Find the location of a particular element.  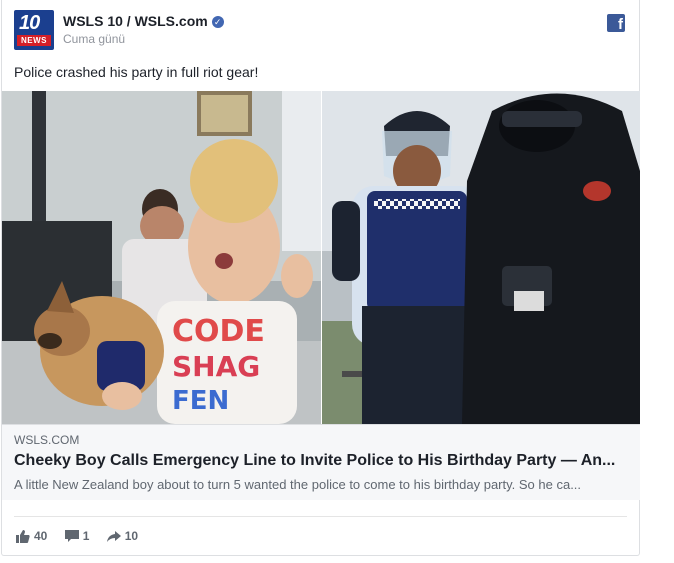

svg-text: SHAG is located at coordinates (216, 366).